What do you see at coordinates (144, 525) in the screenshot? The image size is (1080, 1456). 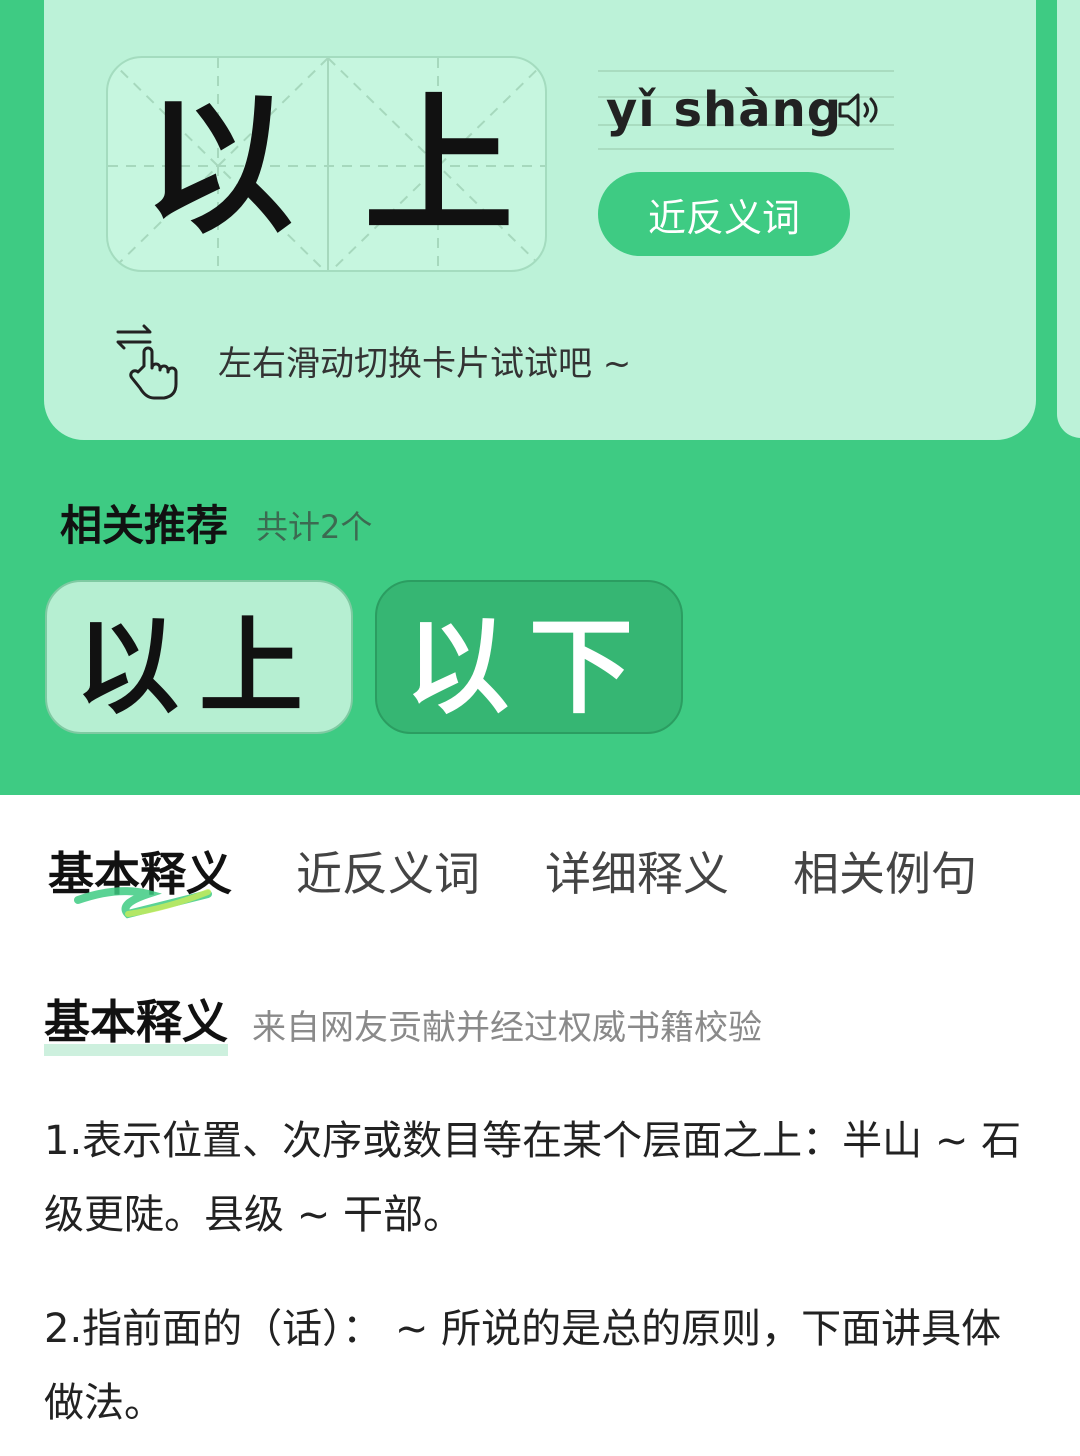 I see `recommend-title: 相关推荐` at bounding box center [144, 525].